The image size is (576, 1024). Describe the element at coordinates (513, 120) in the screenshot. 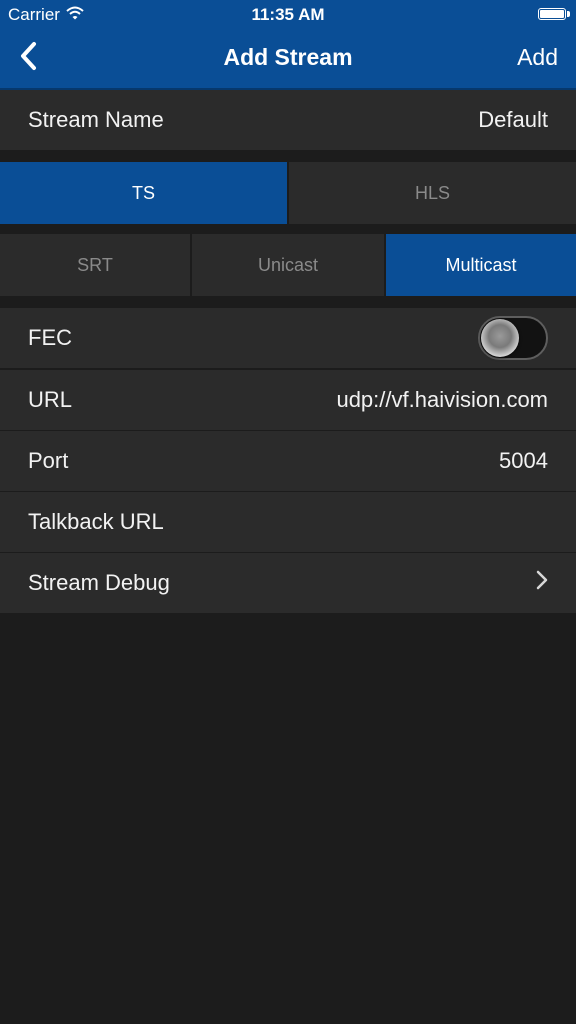

I see `stream-name-value: Default` at that location.